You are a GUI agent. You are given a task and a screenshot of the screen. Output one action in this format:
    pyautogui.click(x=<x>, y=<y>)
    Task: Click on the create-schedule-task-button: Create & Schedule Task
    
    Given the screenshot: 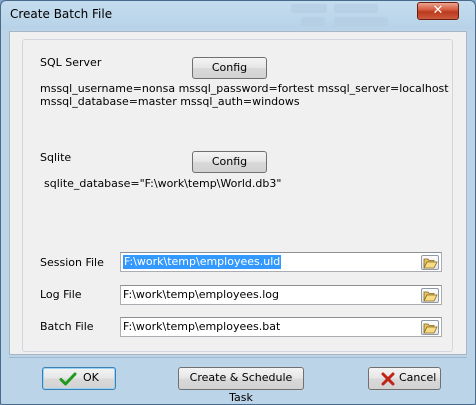 What is the action you would take?
    pyautogui.click(x=241, y=385)
    